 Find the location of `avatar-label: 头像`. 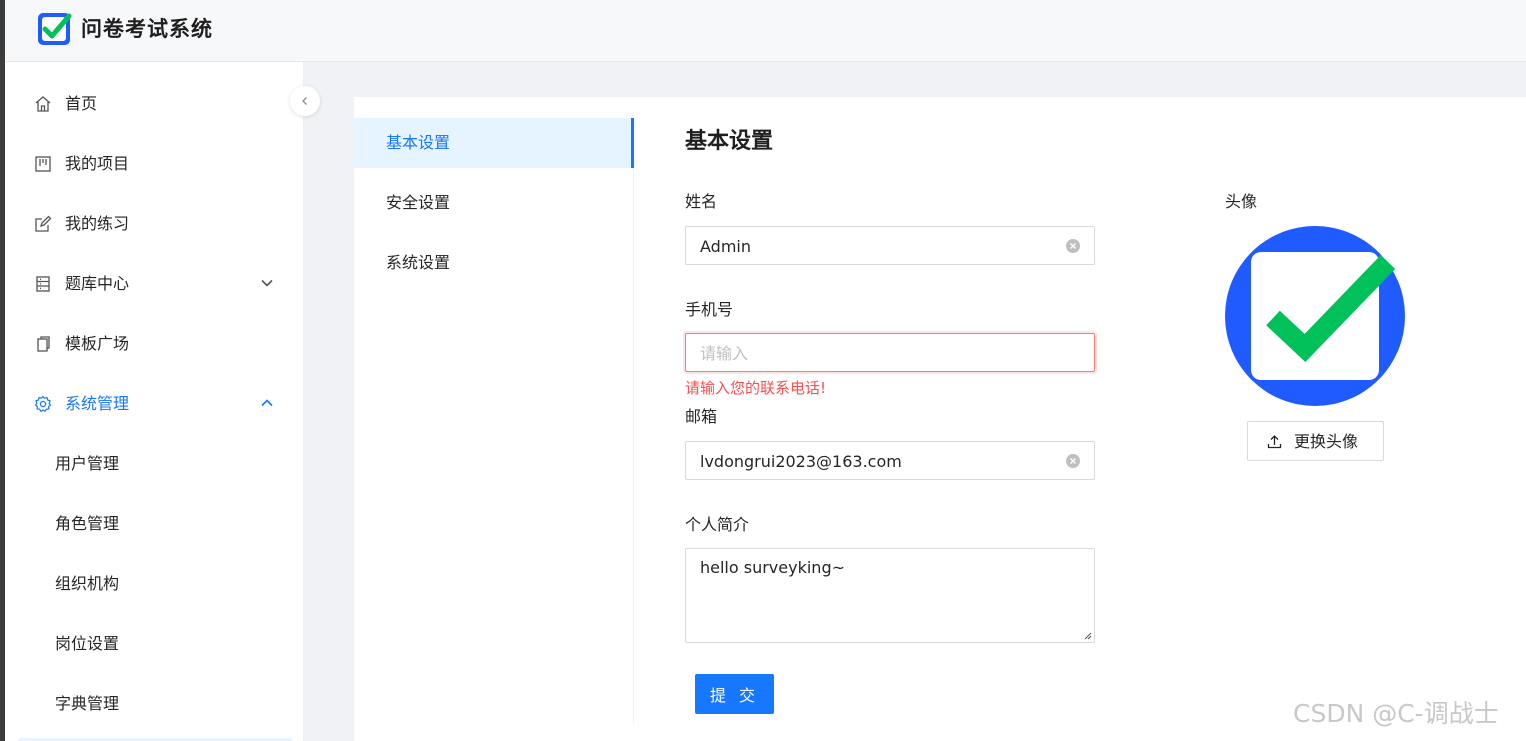

avatar-label: 头像 is located at coordinates (1241, 201).